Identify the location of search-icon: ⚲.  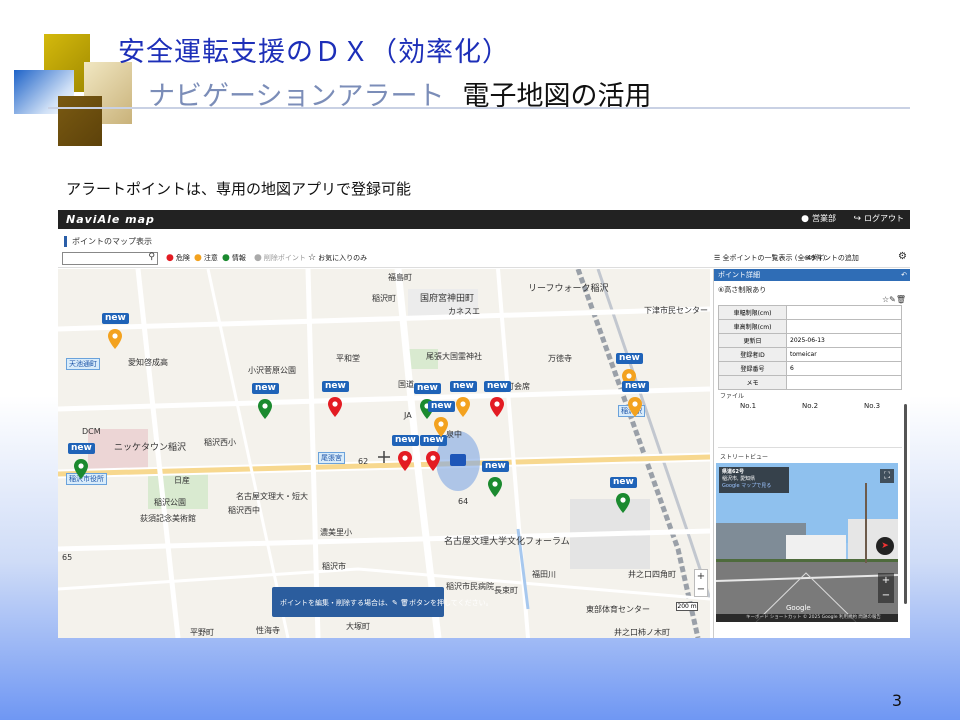
(151, 257).